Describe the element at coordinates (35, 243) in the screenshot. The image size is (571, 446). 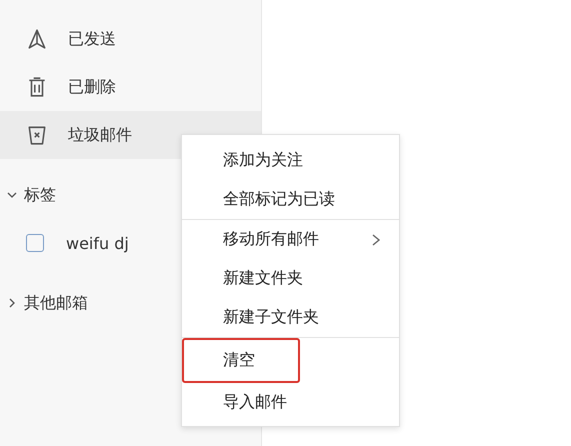
I see `checkbox` at that location.